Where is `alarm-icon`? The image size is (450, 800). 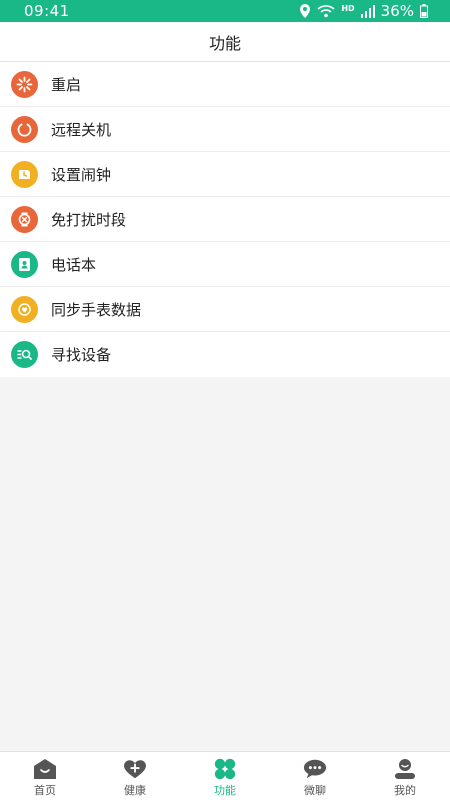
alarm-icon is located at coordinates (24, 174).